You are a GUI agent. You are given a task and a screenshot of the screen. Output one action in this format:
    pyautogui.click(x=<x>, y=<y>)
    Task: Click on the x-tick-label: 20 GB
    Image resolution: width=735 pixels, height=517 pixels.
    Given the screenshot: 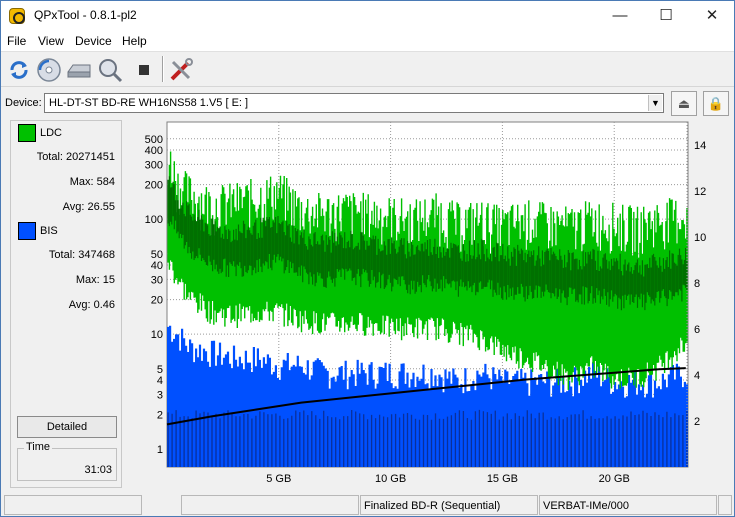 What is the action you would take?
    pyautogui.click(x=614, y=479)
    